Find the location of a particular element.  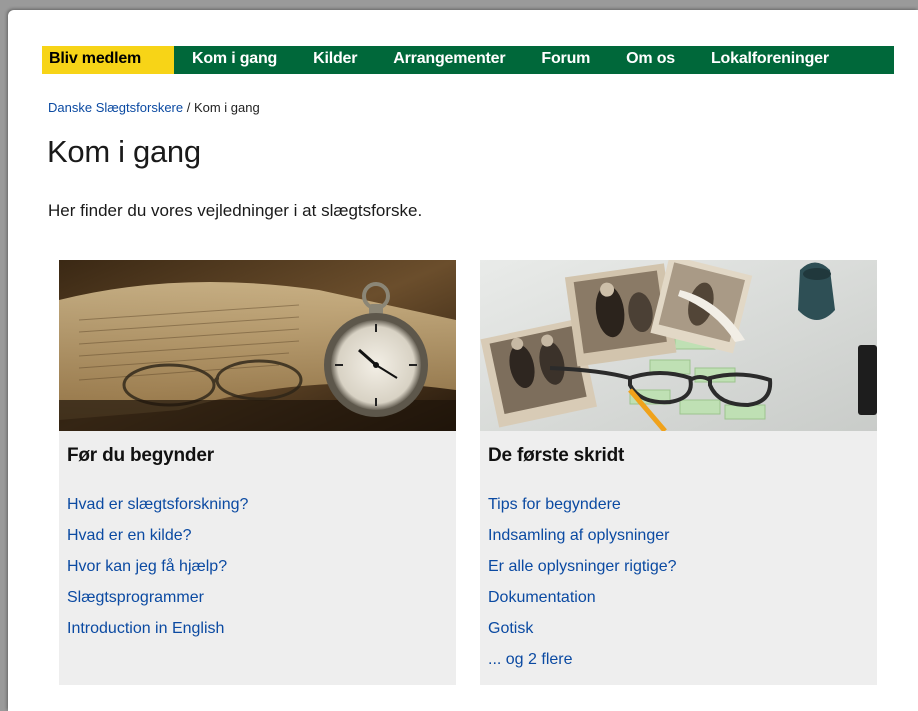

nav-om-os: Om os is located at coordinates (650, 60).